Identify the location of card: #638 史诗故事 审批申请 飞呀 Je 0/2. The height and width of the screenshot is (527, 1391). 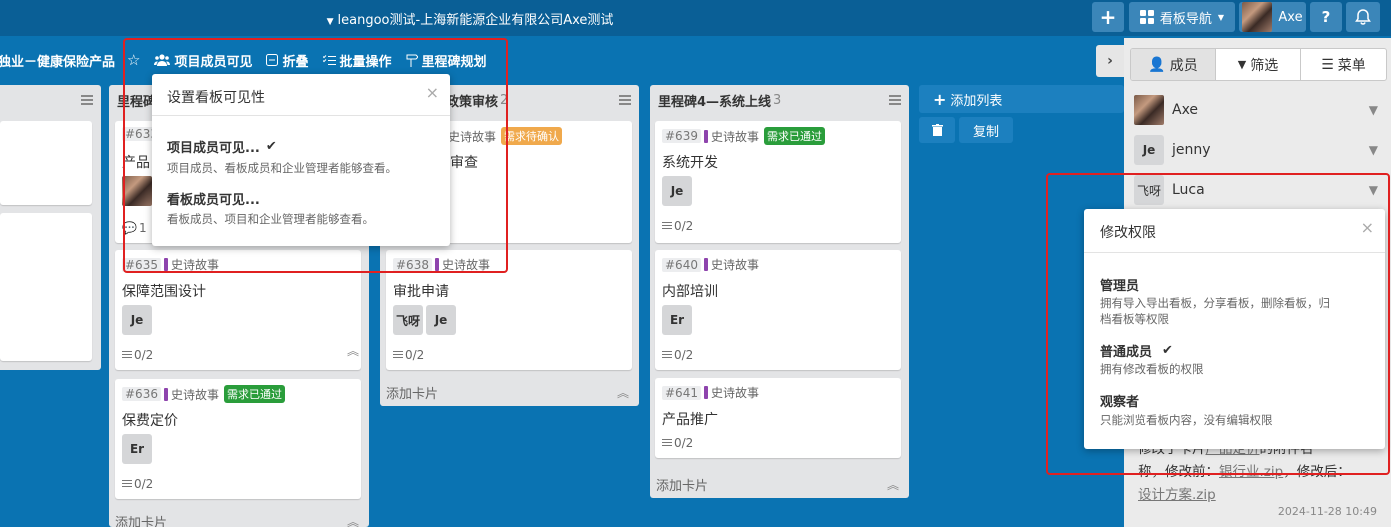
(509, 310).